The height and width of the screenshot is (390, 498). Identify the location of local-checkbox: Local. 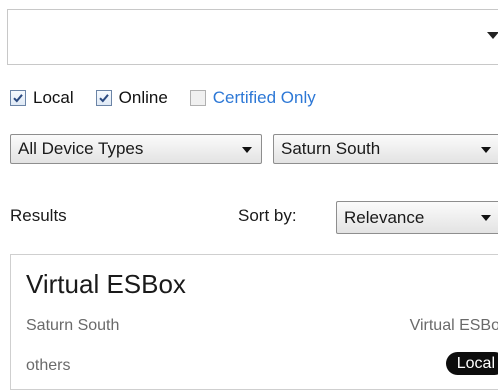
(42, 98).